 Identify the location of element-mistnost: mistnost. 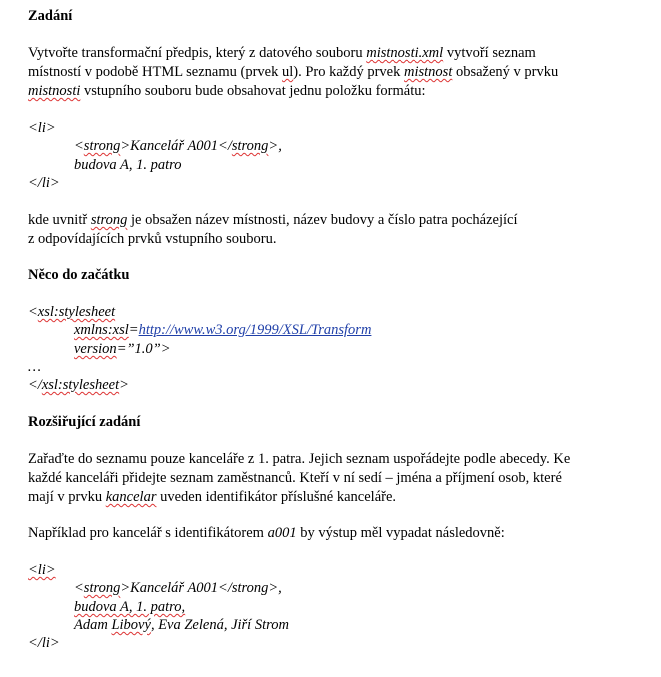
(428, 72).